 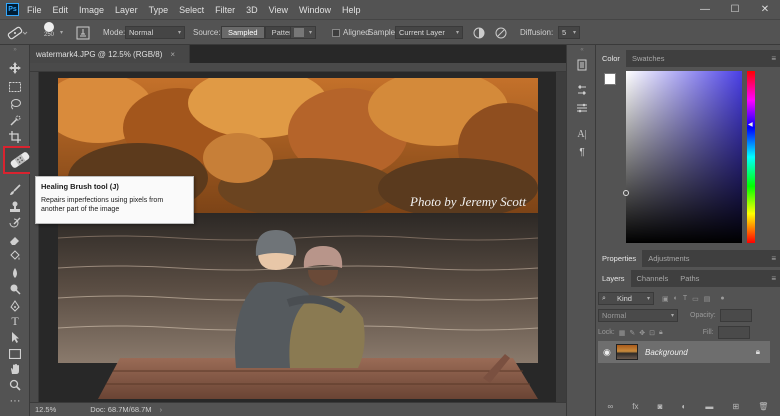 What do you see at coordinates (99, 54) in the screenshot?
I see `document-title: watermark4.JPG @ 12.5% (RGB/8)` at bounding box center [99, 54].